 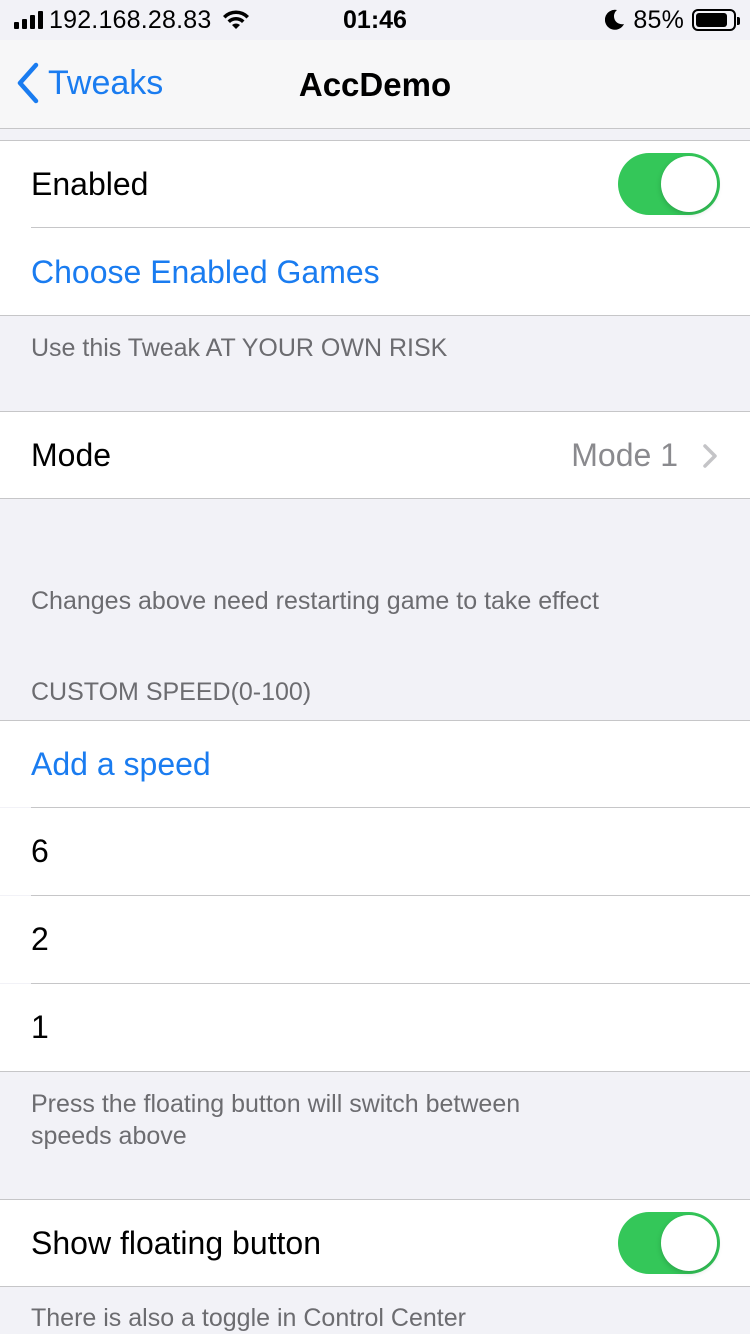 What do you see at coordinates (171, 692) in the screenshot?
I see `custom-speed-header: CUSTOM SPEED(0-100)` at bounding box center [171, 692].